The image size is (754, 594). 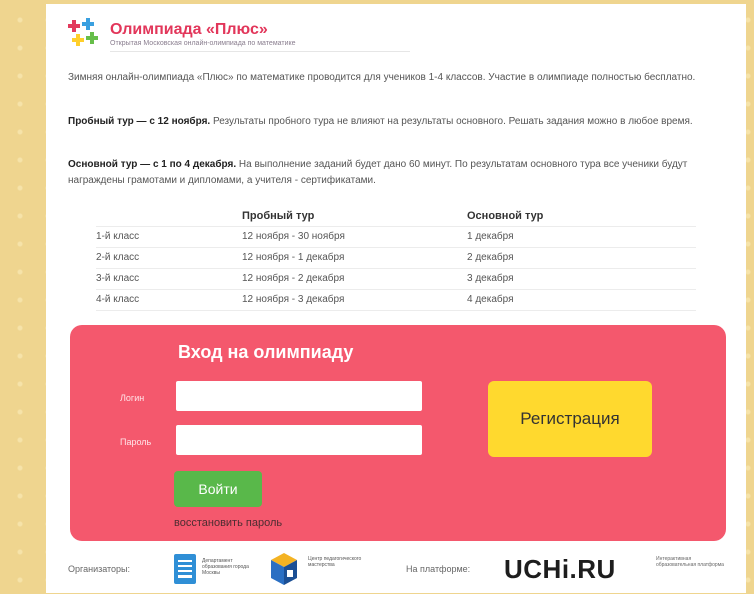 I want to click on class-cell: 1-й класс, so click(x=118, y=236).